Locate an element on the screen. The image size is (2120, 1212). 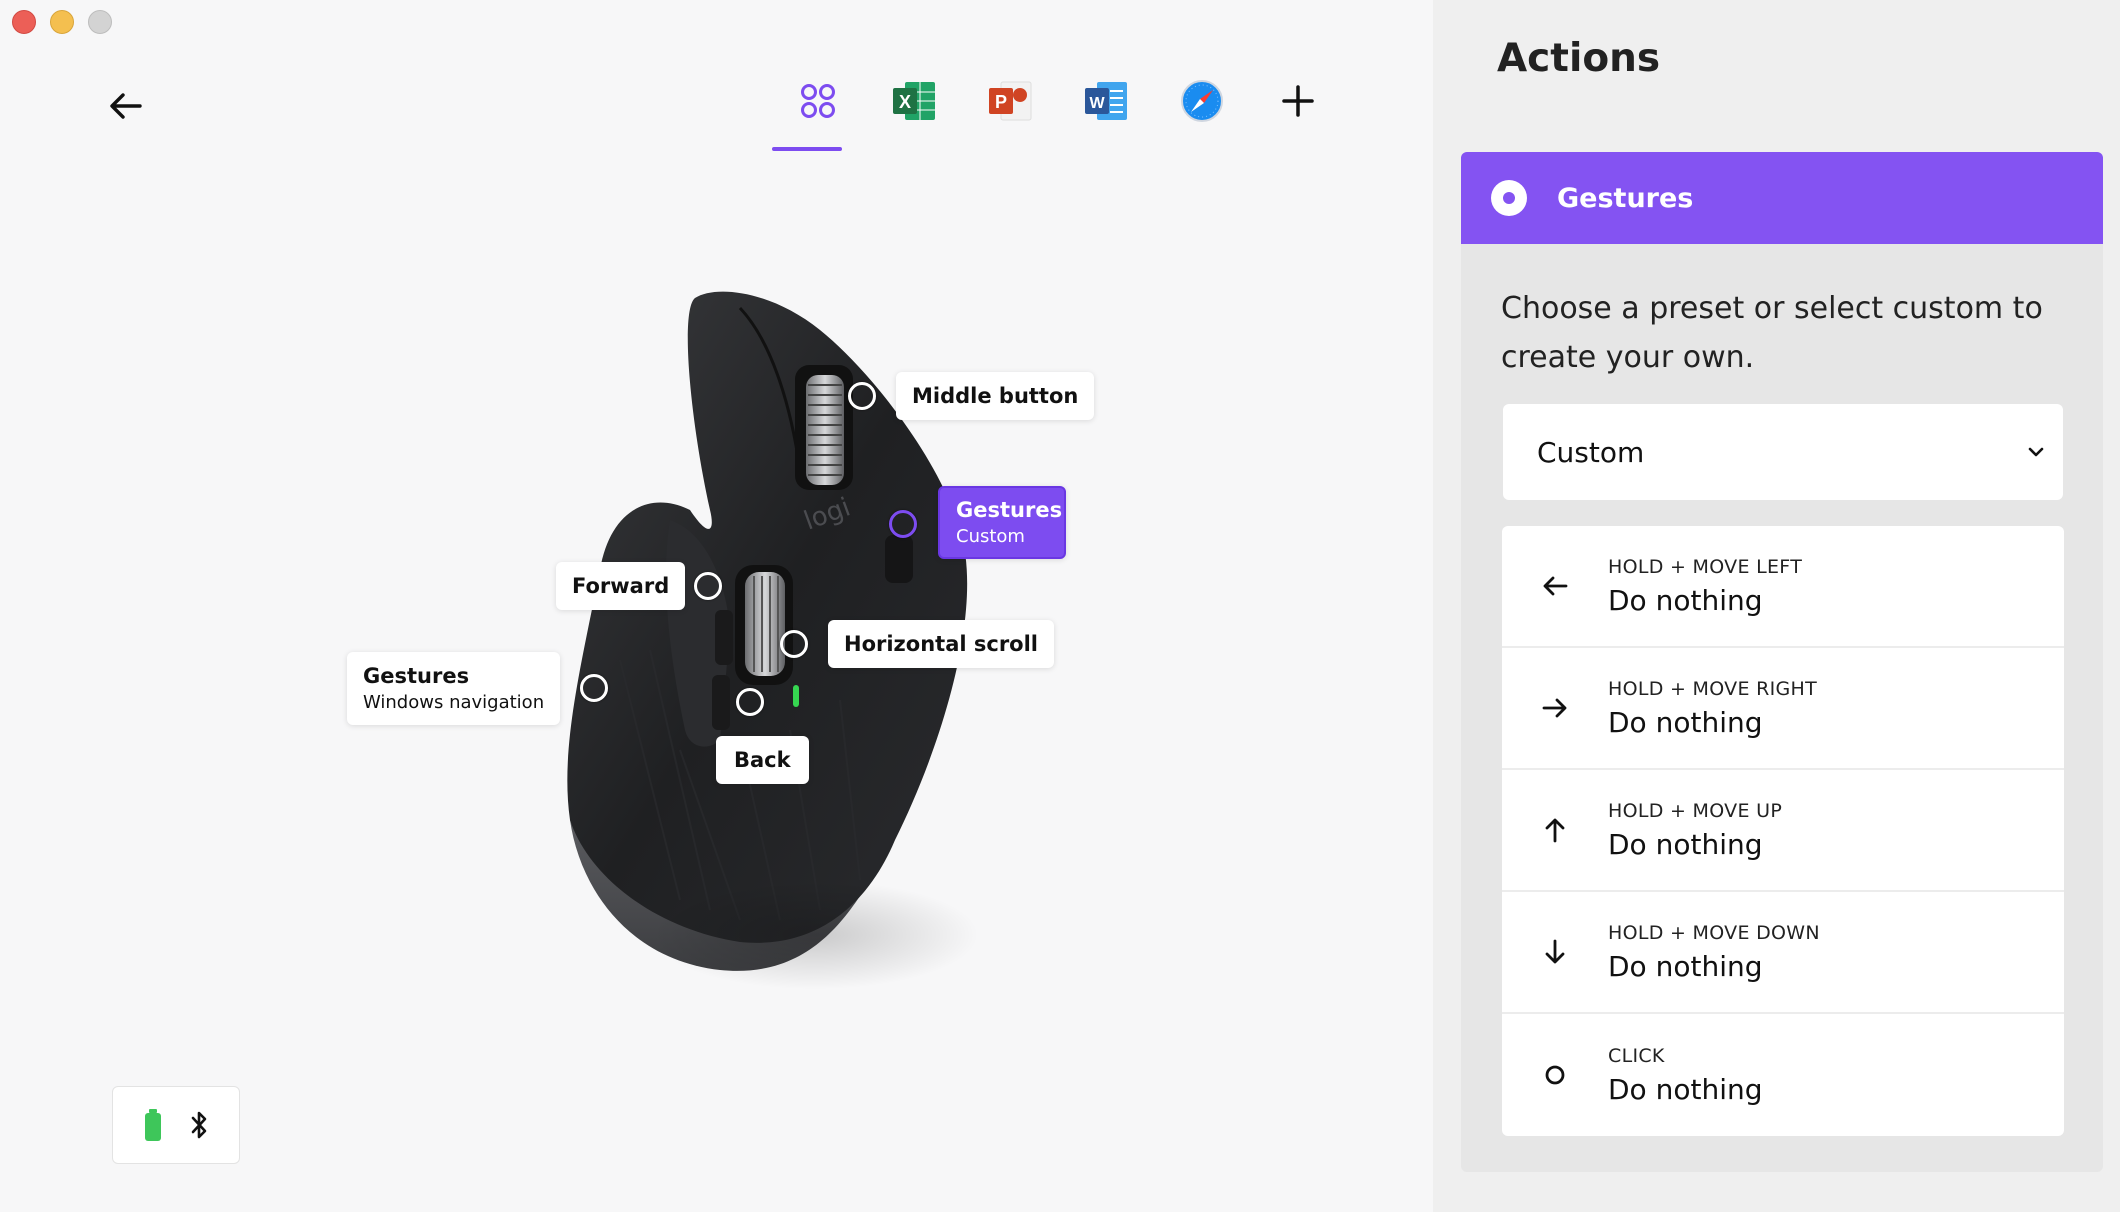
bluetooth-icon is located at coordinates (199, 1125).